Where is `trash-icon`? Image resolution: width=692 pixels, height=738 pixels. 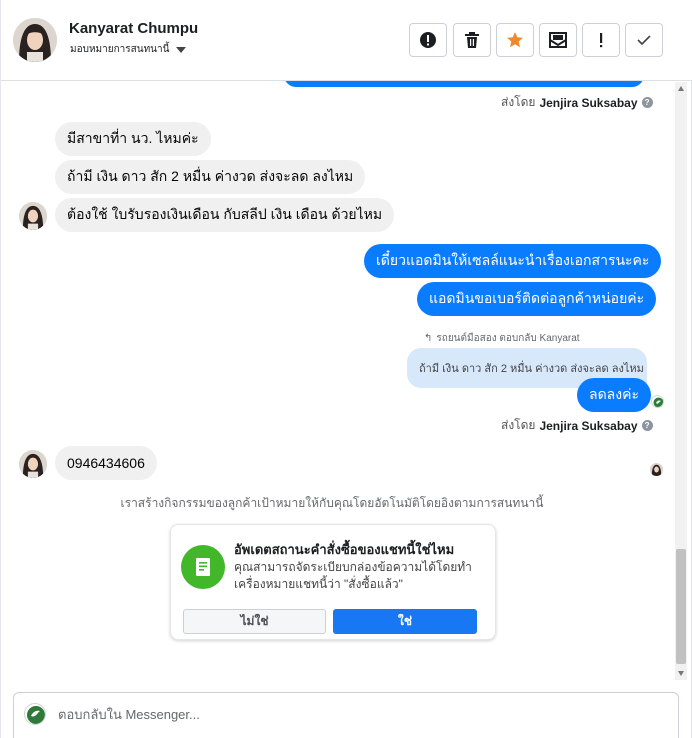
trash-icon is located at coordinates (472, 40).